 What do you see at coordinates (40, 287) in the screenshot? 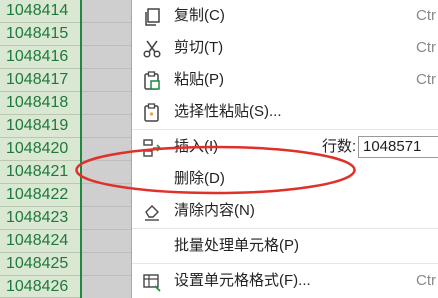
I see `row-header: 1048426` at bounding box center [40, 287].